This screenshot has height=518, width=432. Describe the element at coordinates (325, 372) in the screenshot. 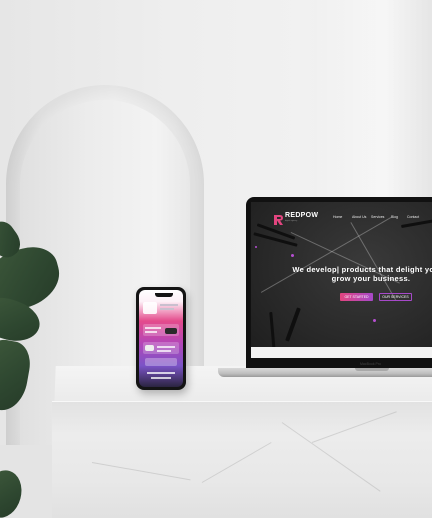

I see `laptop-base` at that location.